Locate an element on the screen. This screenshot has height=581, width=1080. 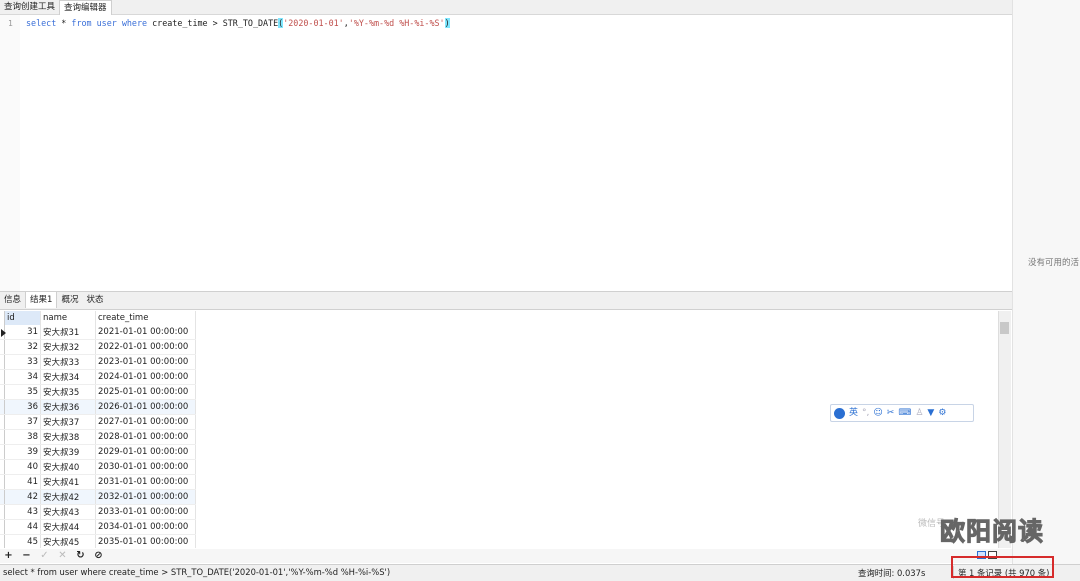
table-cell-create-time: 2023-01-01 00:00:00 is located at coordinates (145, 362).